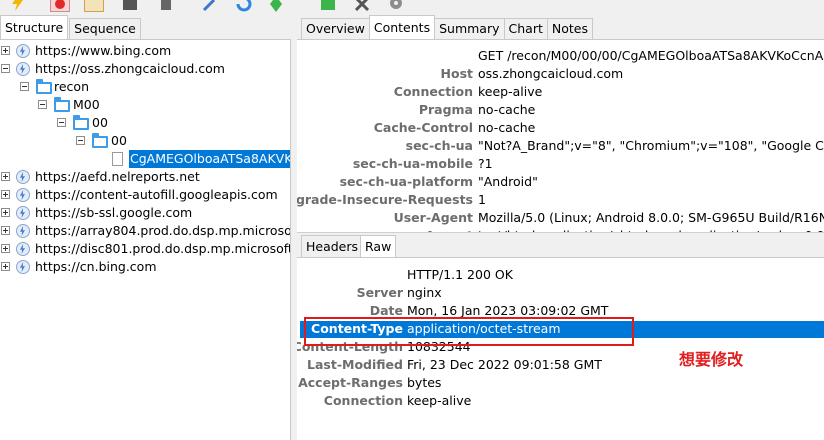  What do you see at coordinates (94, 6) in the screenshot?
I see `stream-icon` at bounding box center [94, 6].